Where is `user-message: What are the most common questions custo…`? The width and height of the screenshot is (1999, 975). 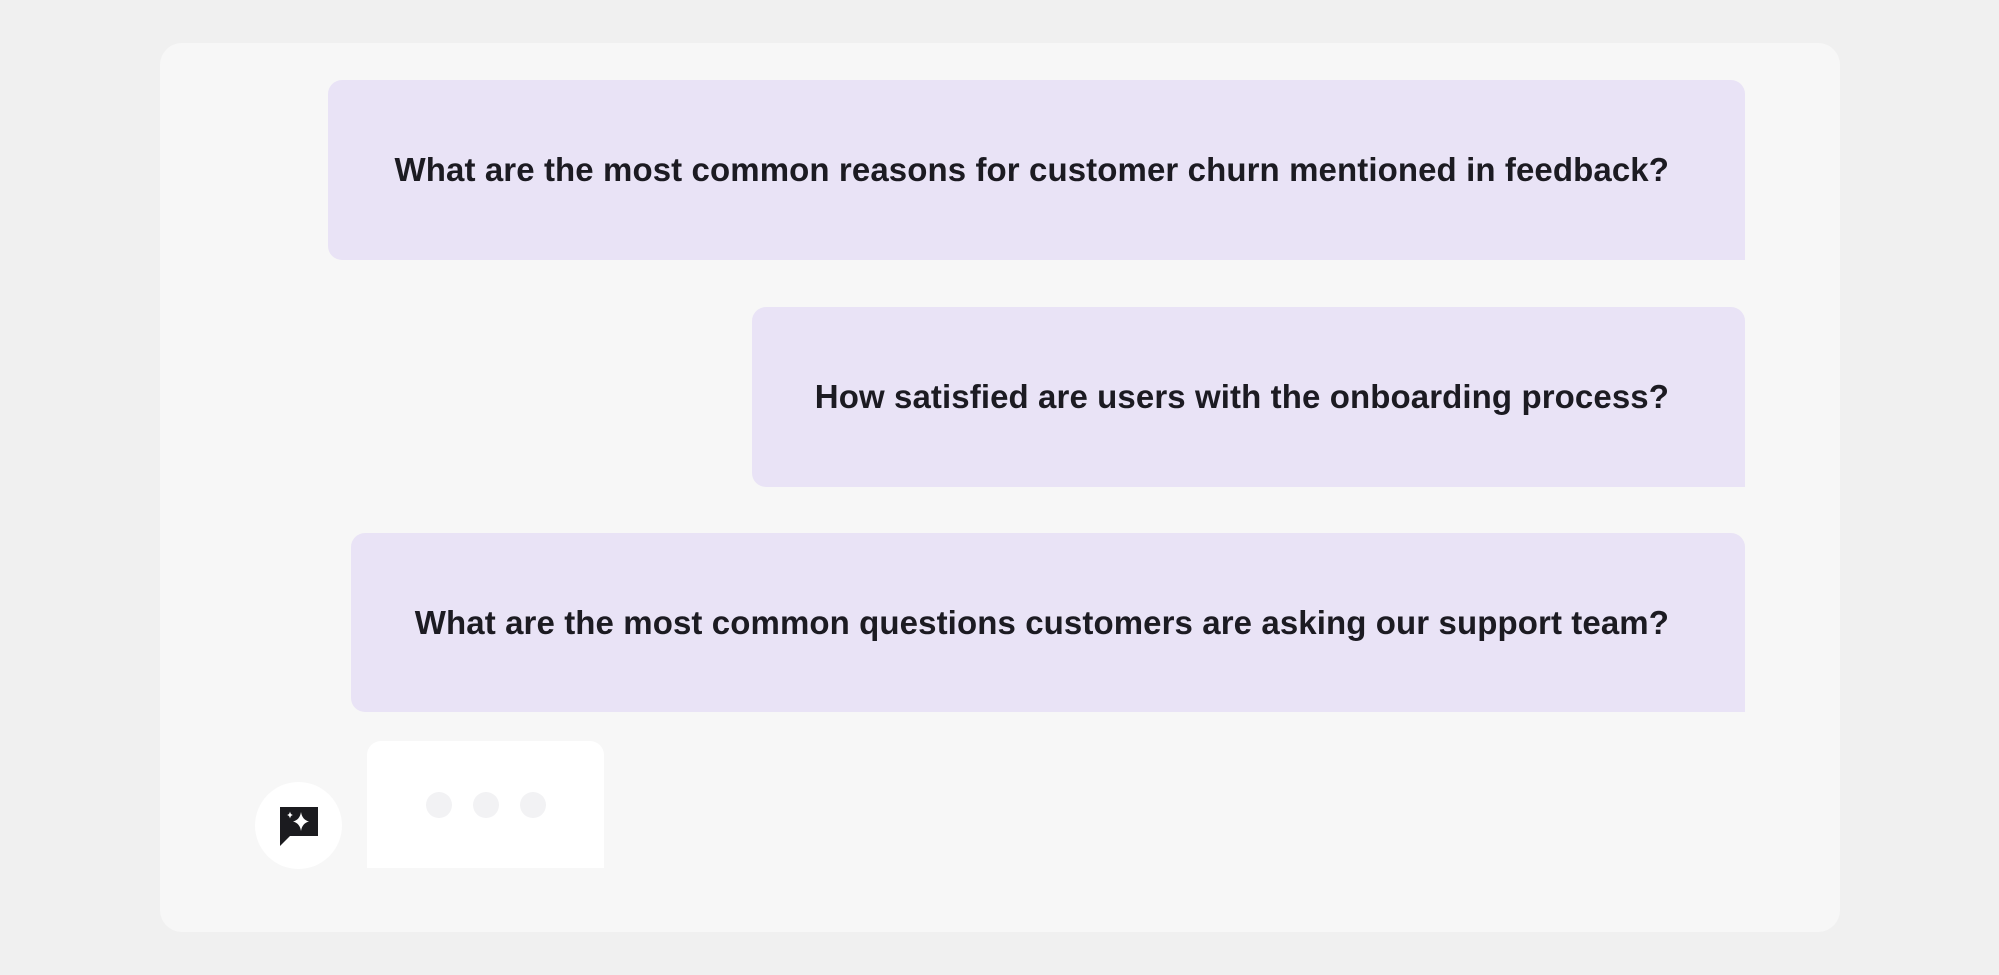 user-message: What are the most common questions custo… is located at coordinates (1048, 622).